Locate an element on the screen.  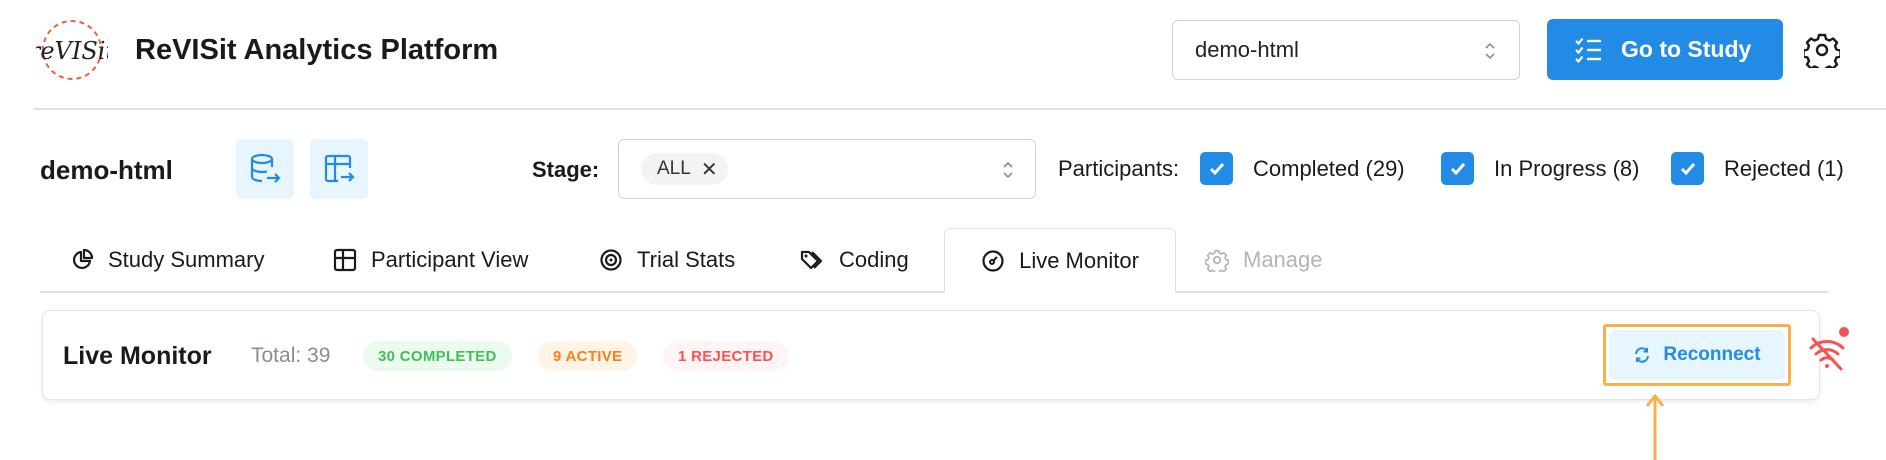
table-export-icon is located at coordinates (339, 168).